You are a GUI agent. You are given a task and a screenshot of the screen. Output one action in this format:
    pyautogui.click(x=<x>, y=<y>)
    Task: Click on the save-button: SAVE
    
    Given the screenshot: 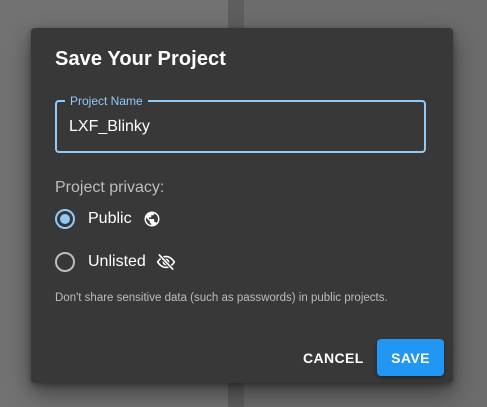 What is the action you would take?
    pyautogui.click(x=410, y=357)
    